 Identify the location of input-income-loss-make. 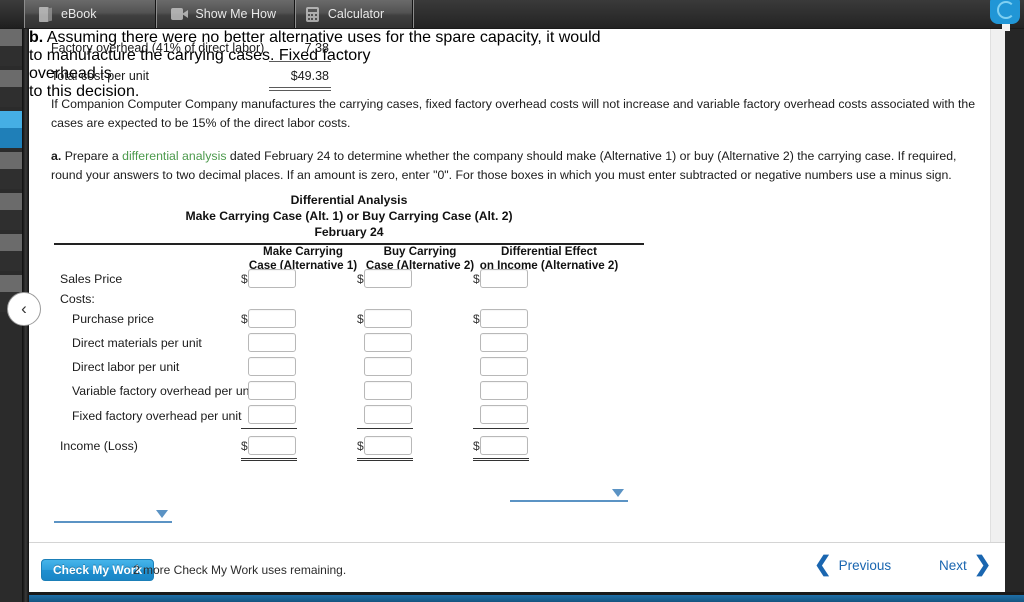
(272, 445).